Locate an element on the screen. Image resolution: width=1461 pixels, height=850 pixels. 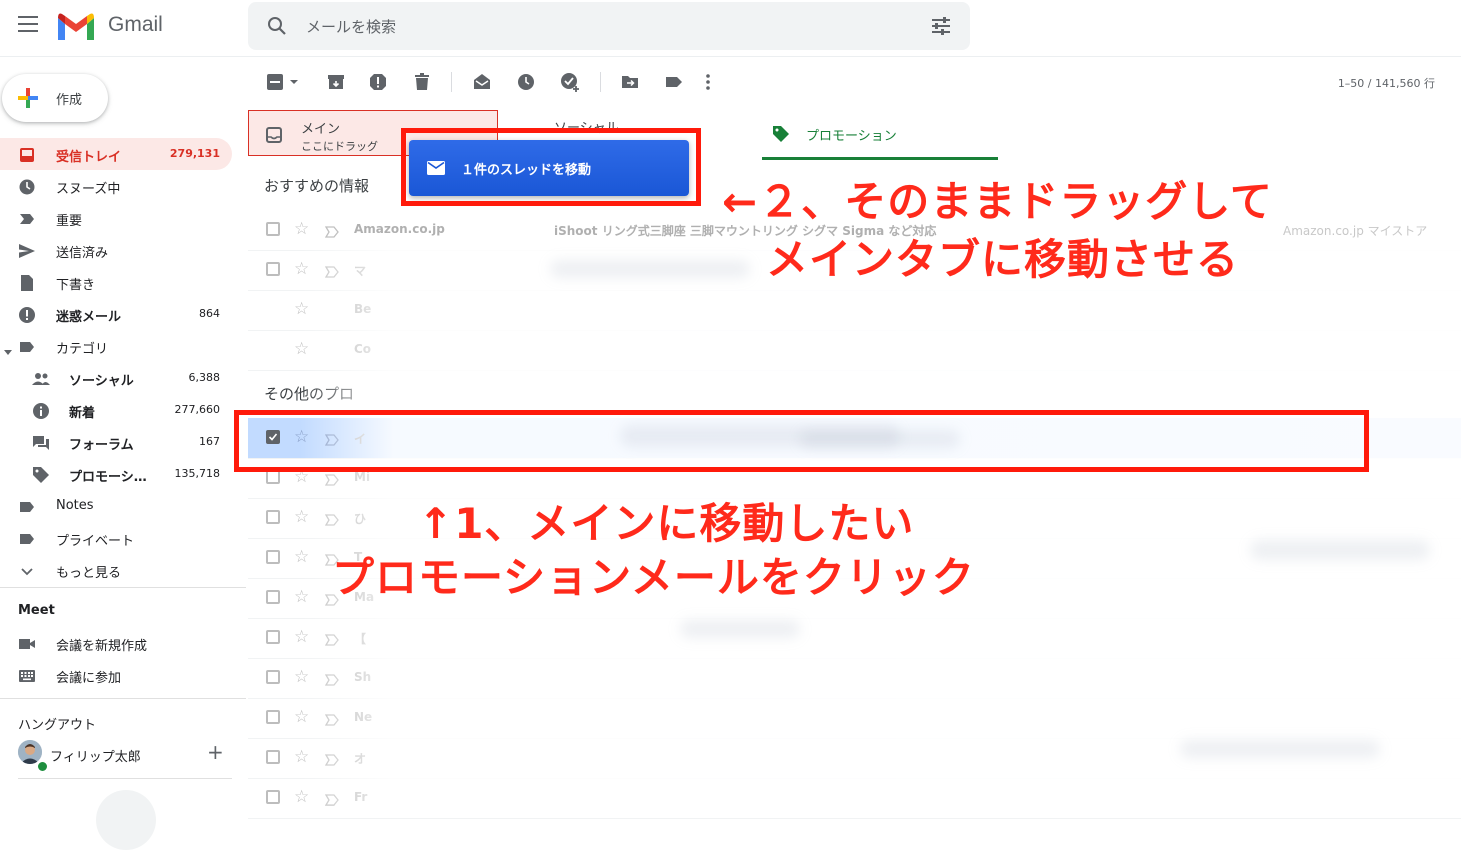
more-options-icon is located at coordinates (708, 82).